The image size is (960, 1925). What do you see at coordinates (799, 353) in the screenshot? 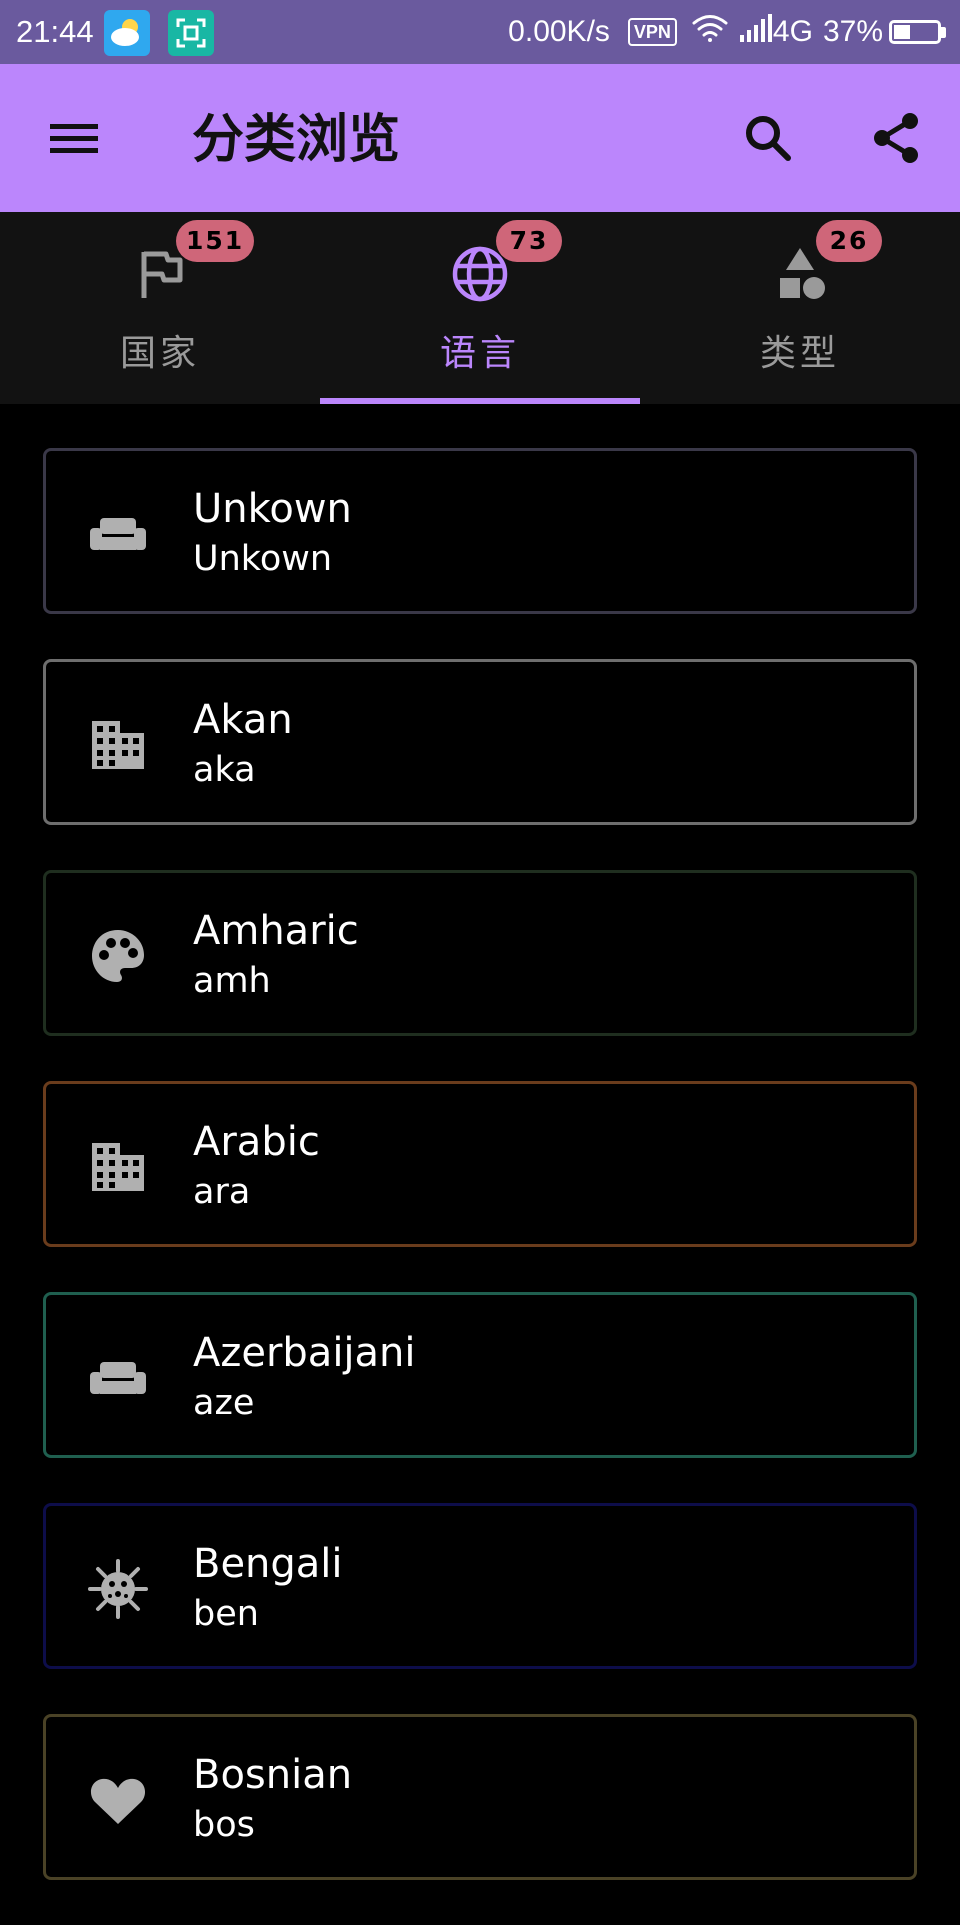
I see `tab-label: 类型` at bounding box center [799, 353].